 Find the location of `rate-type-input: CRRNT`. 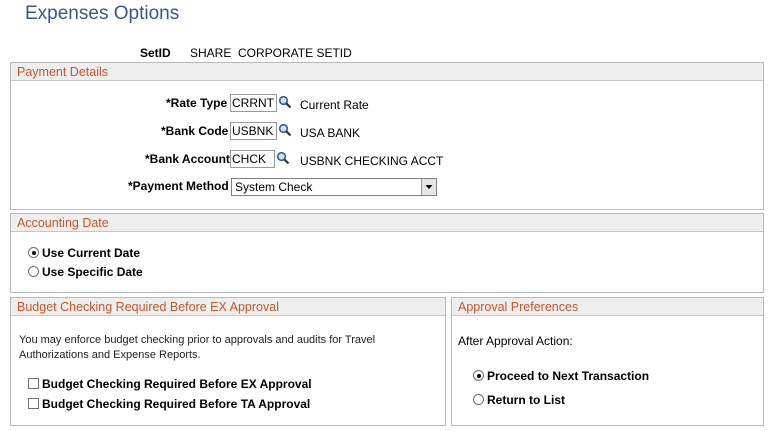

rate-type-input: CRRNT is located at coordinates (253, 103).